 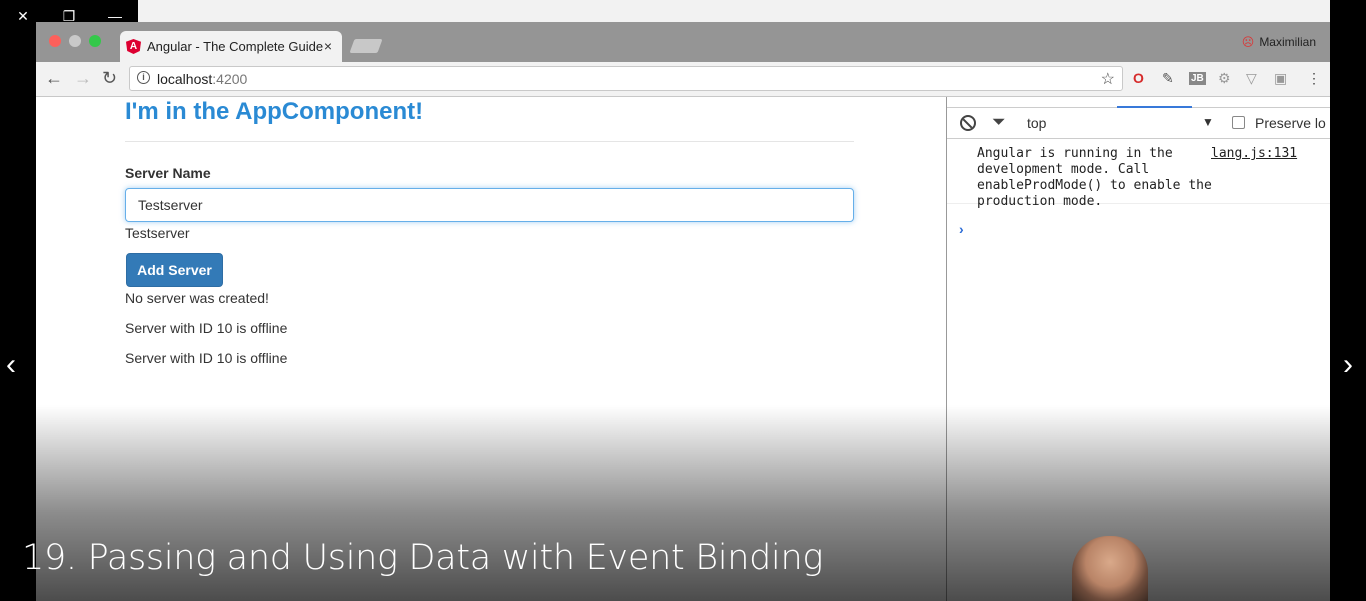 What do you see at coordinates (1254, 153) in the screenshot?
I see `console-message-source-link: lang.js:131` at bounding box center [1254, 153].